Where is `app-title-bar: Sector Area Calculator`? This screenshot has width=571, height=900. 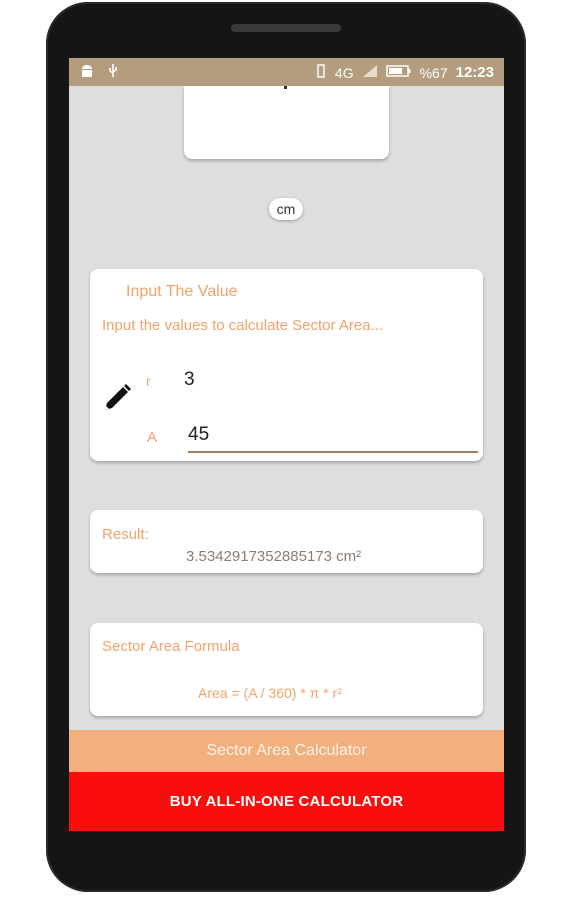
app-title-bar: Sector Area Calculator is located at coordinates (286, 751).